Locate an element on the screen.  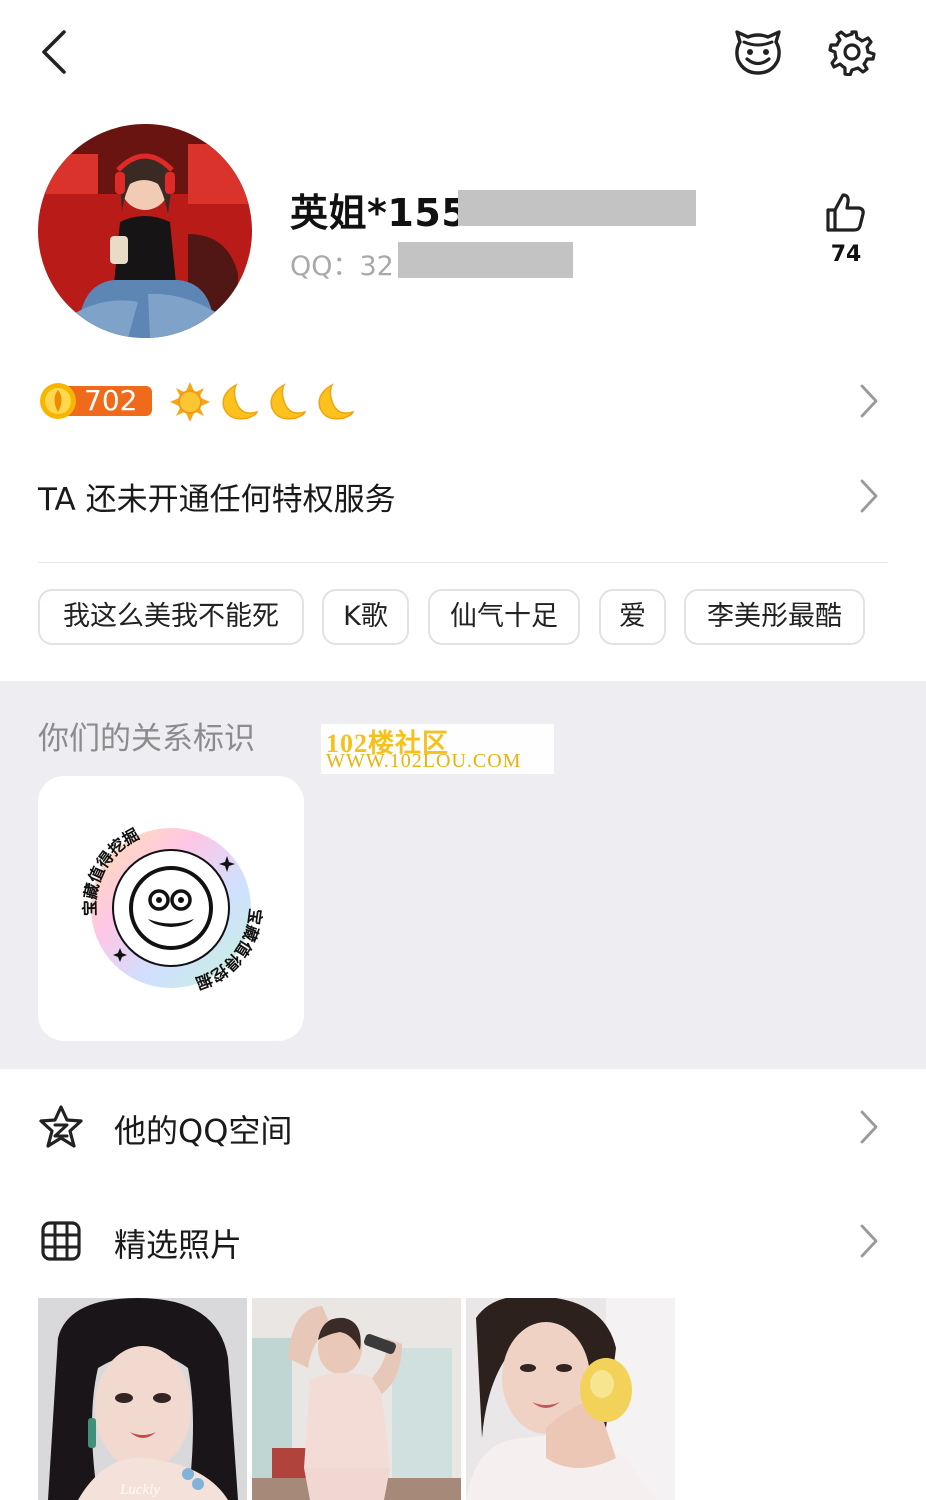
like-button is located at coordinates (845, 213).